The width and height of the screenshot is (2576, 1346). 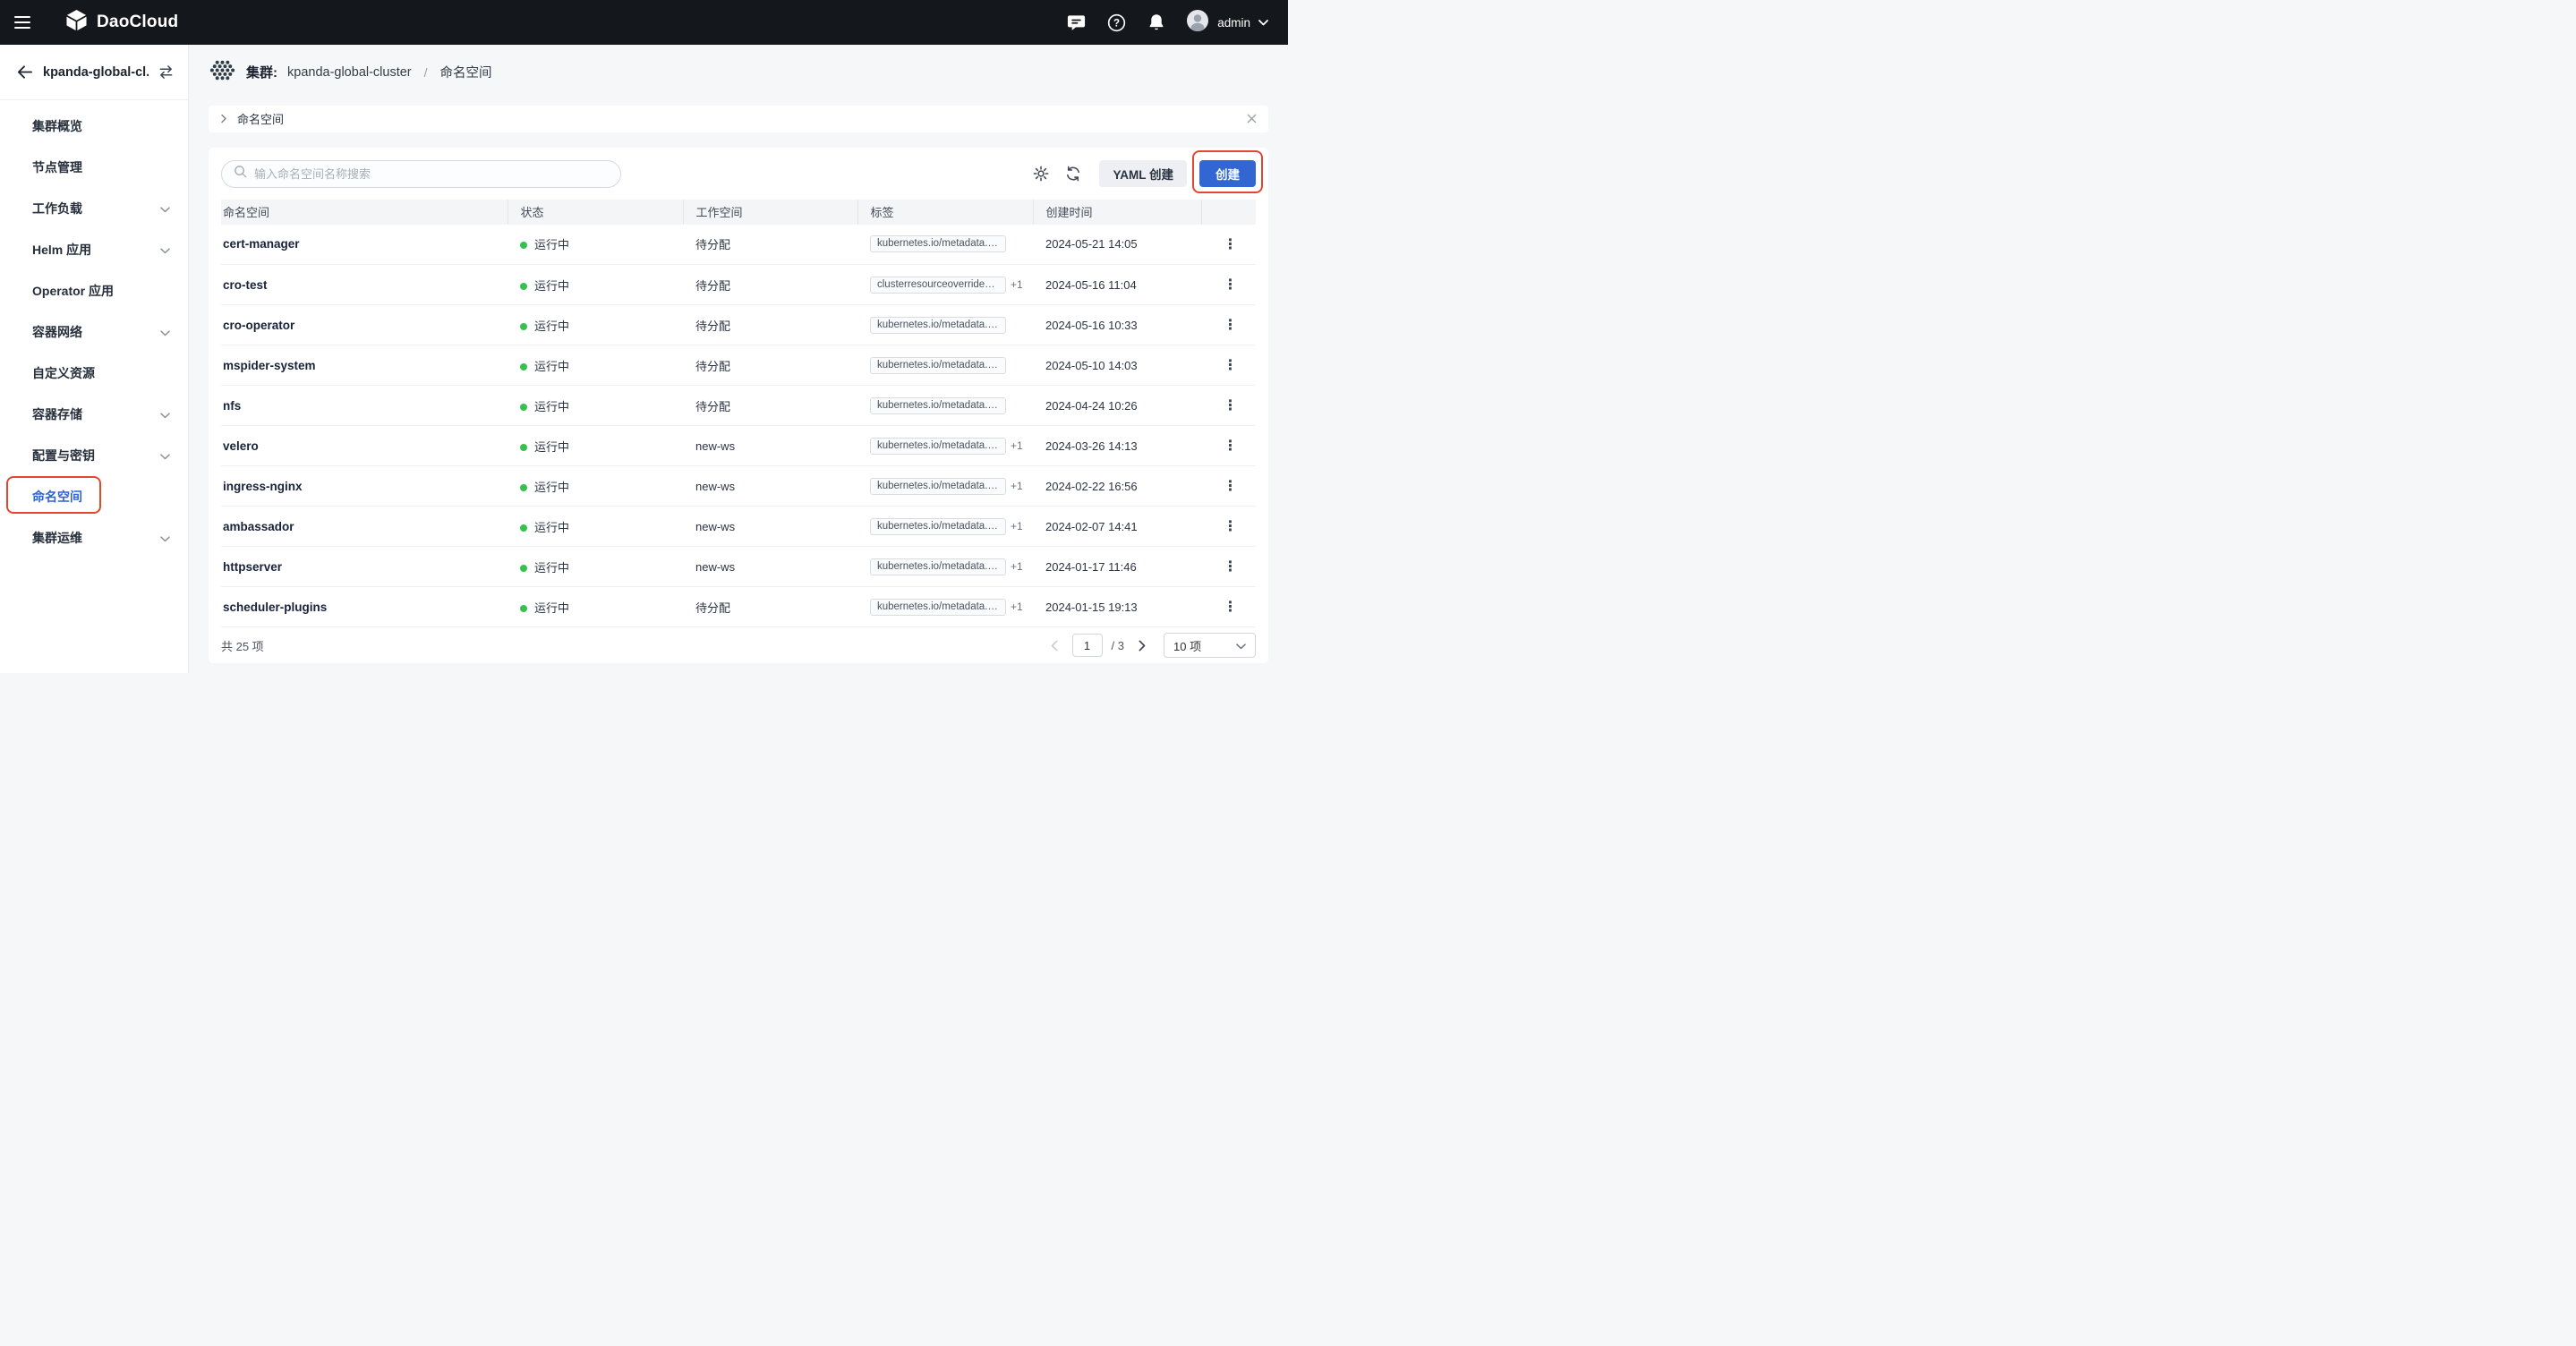 I want to click on bell-icon, so click(x=1156, y=22).